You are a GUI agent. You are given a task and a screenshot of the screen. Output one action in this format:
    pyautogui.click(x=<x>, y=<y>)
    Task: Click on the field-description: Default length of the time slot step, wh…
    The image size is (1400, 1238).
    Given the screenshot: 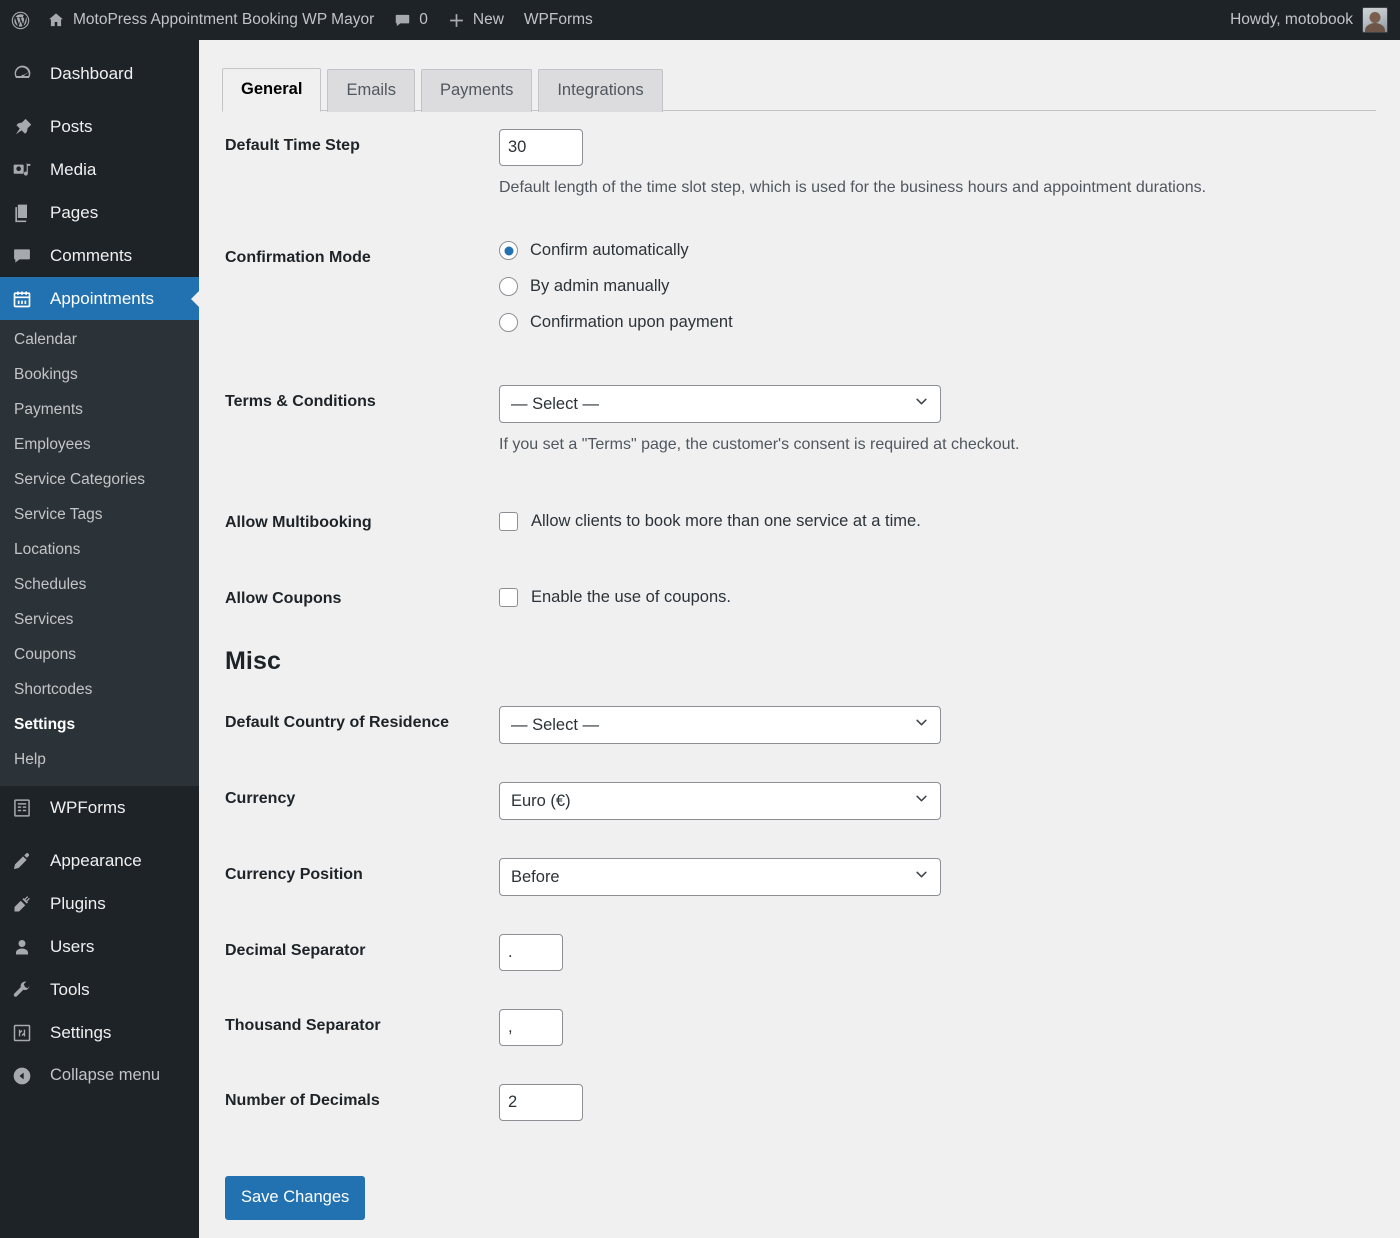 What is the action you would take?
    pyautogui.click(x=853, y=187)
    